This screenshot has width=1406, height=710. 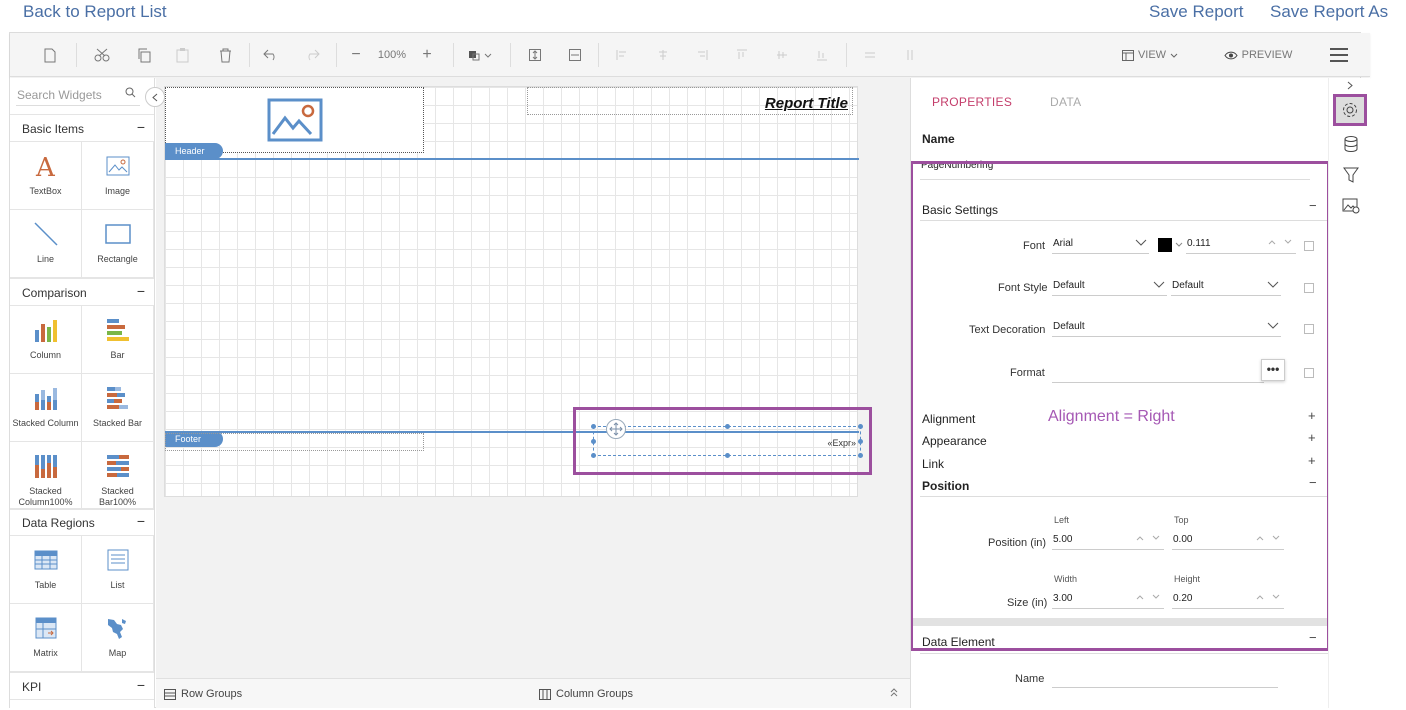 What do you see at coordinates (742, 55) in the screenshot?
I see `align-top-icon` at bounding box center [742, 55].